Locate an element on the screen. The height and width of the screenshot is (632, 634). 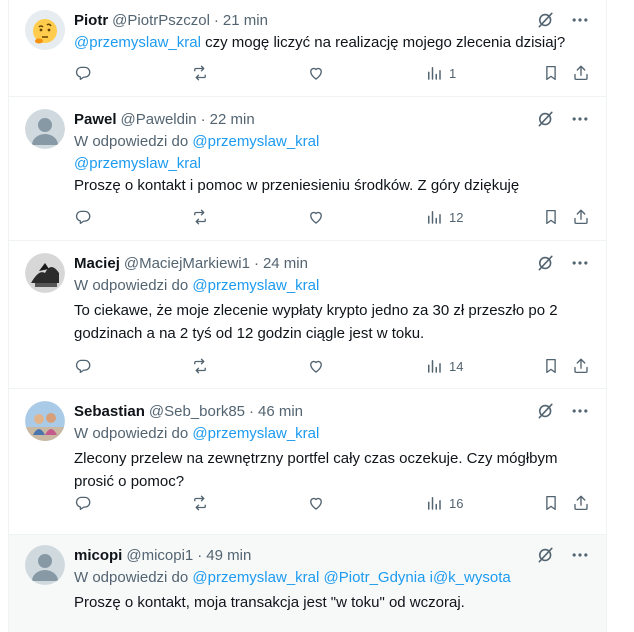
tweet-header: Piotr @PiotrPszczol · 21 min is located at coordinates (332, 20).